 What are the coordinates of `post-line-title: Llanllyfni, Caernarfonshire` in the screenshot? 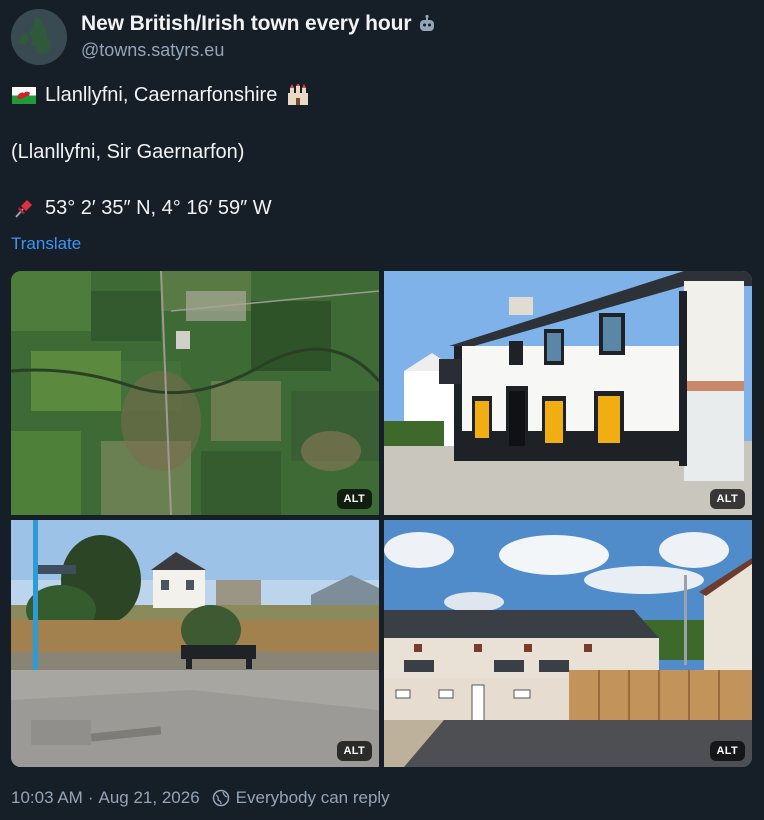 It's located at (381, 95).